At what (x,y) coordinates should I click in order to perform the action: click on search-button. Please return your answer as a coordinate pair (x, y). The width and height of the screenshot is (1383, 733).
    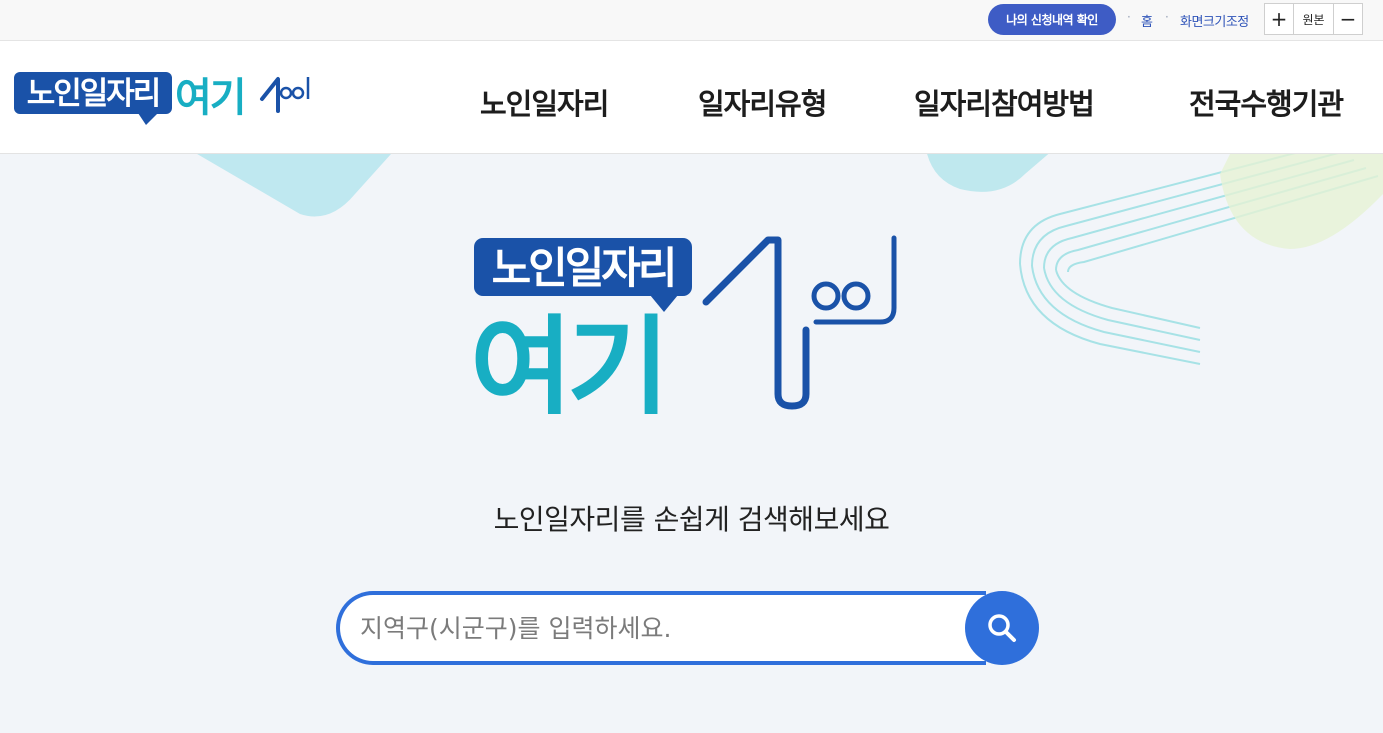
    Looking at the image, I should click on (1002, 628).